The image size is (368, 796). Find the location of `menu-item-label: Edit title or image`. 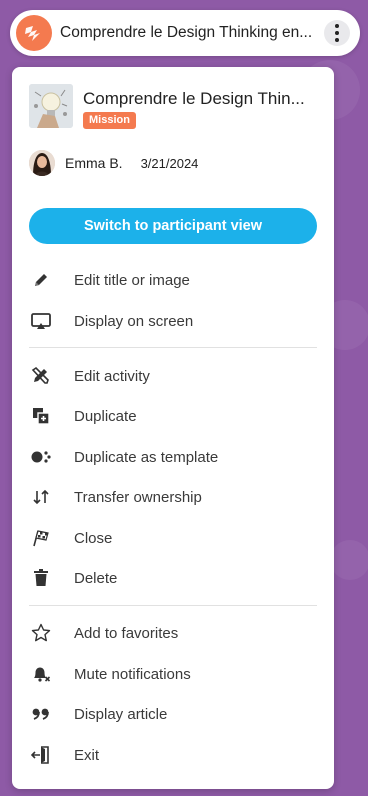

menu-item-label: Edit title or image is located at coordinates (132, 280).